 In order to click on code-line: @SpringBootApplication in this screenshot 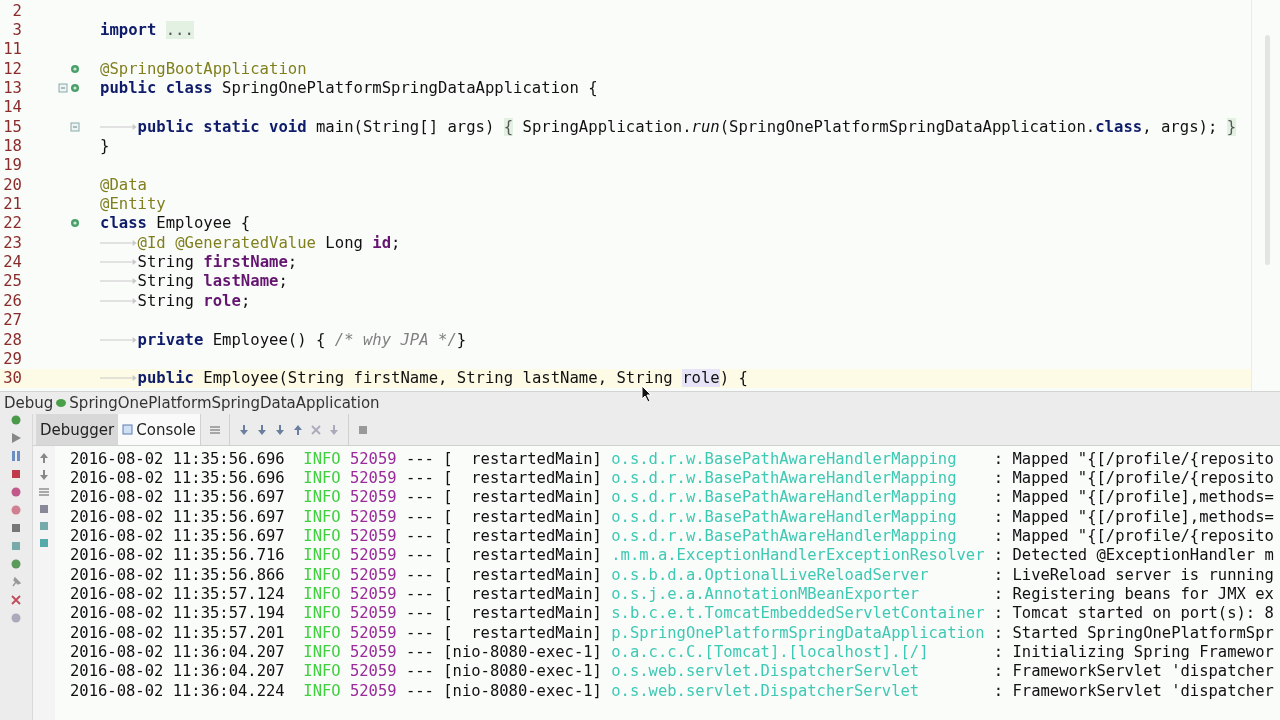, I will do `click(203, 68)`.